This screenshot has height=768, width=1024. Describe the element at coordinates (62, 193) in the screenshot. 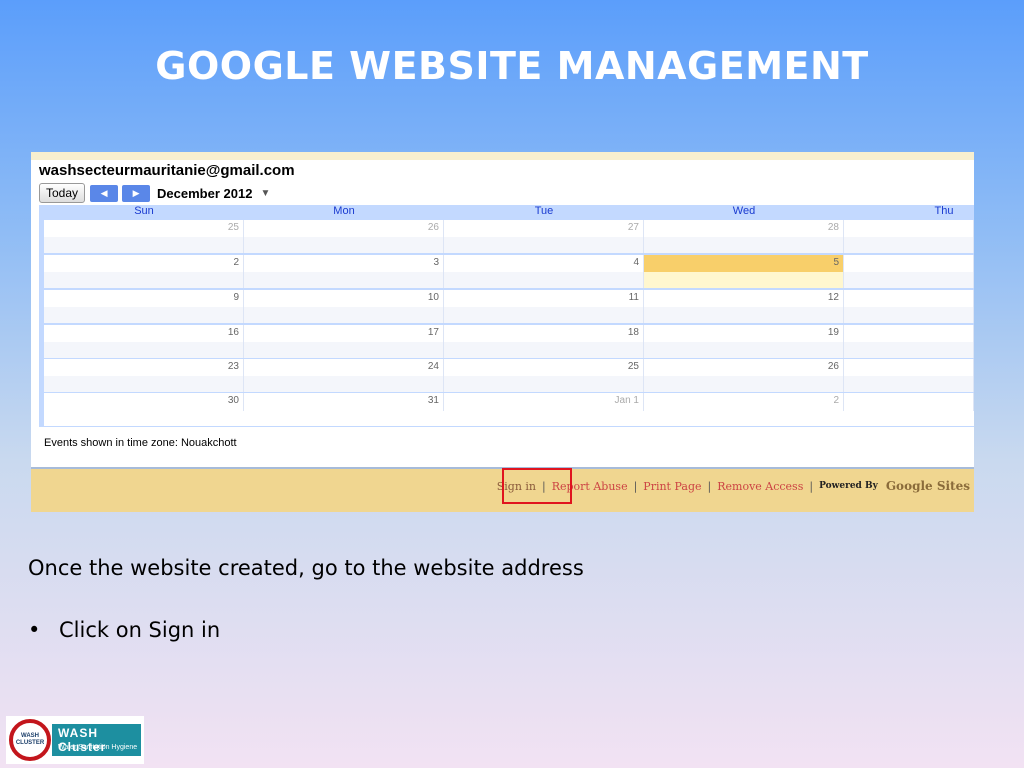

I see `today-button: Today` at that location.